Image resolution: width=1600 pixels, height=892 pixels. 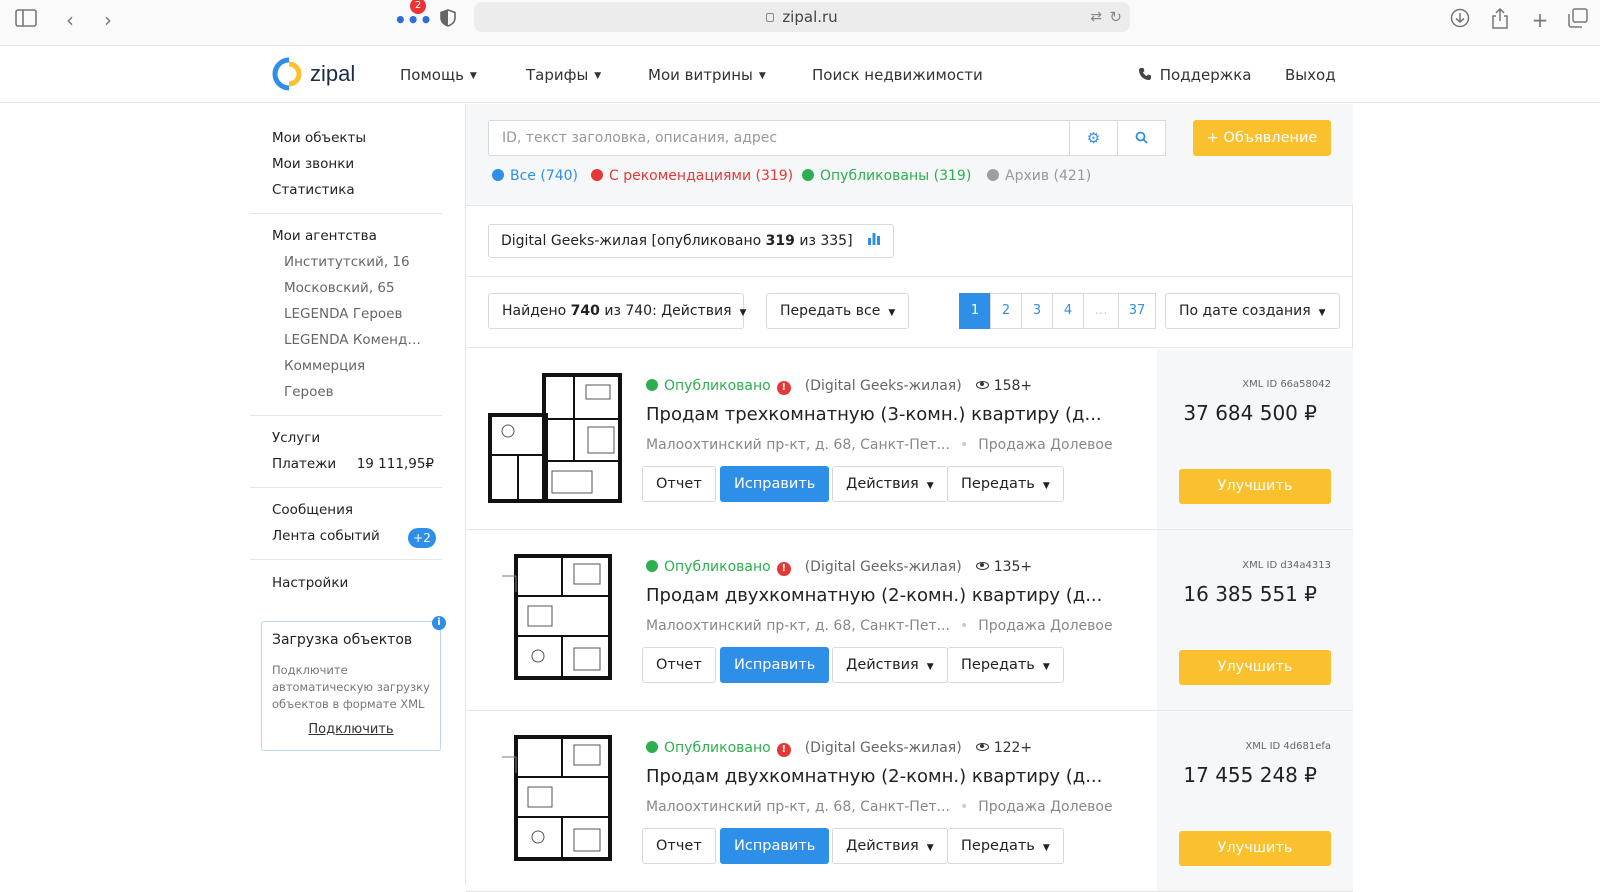 I want to click on page-3: 3, so click(x=1037, y=311).